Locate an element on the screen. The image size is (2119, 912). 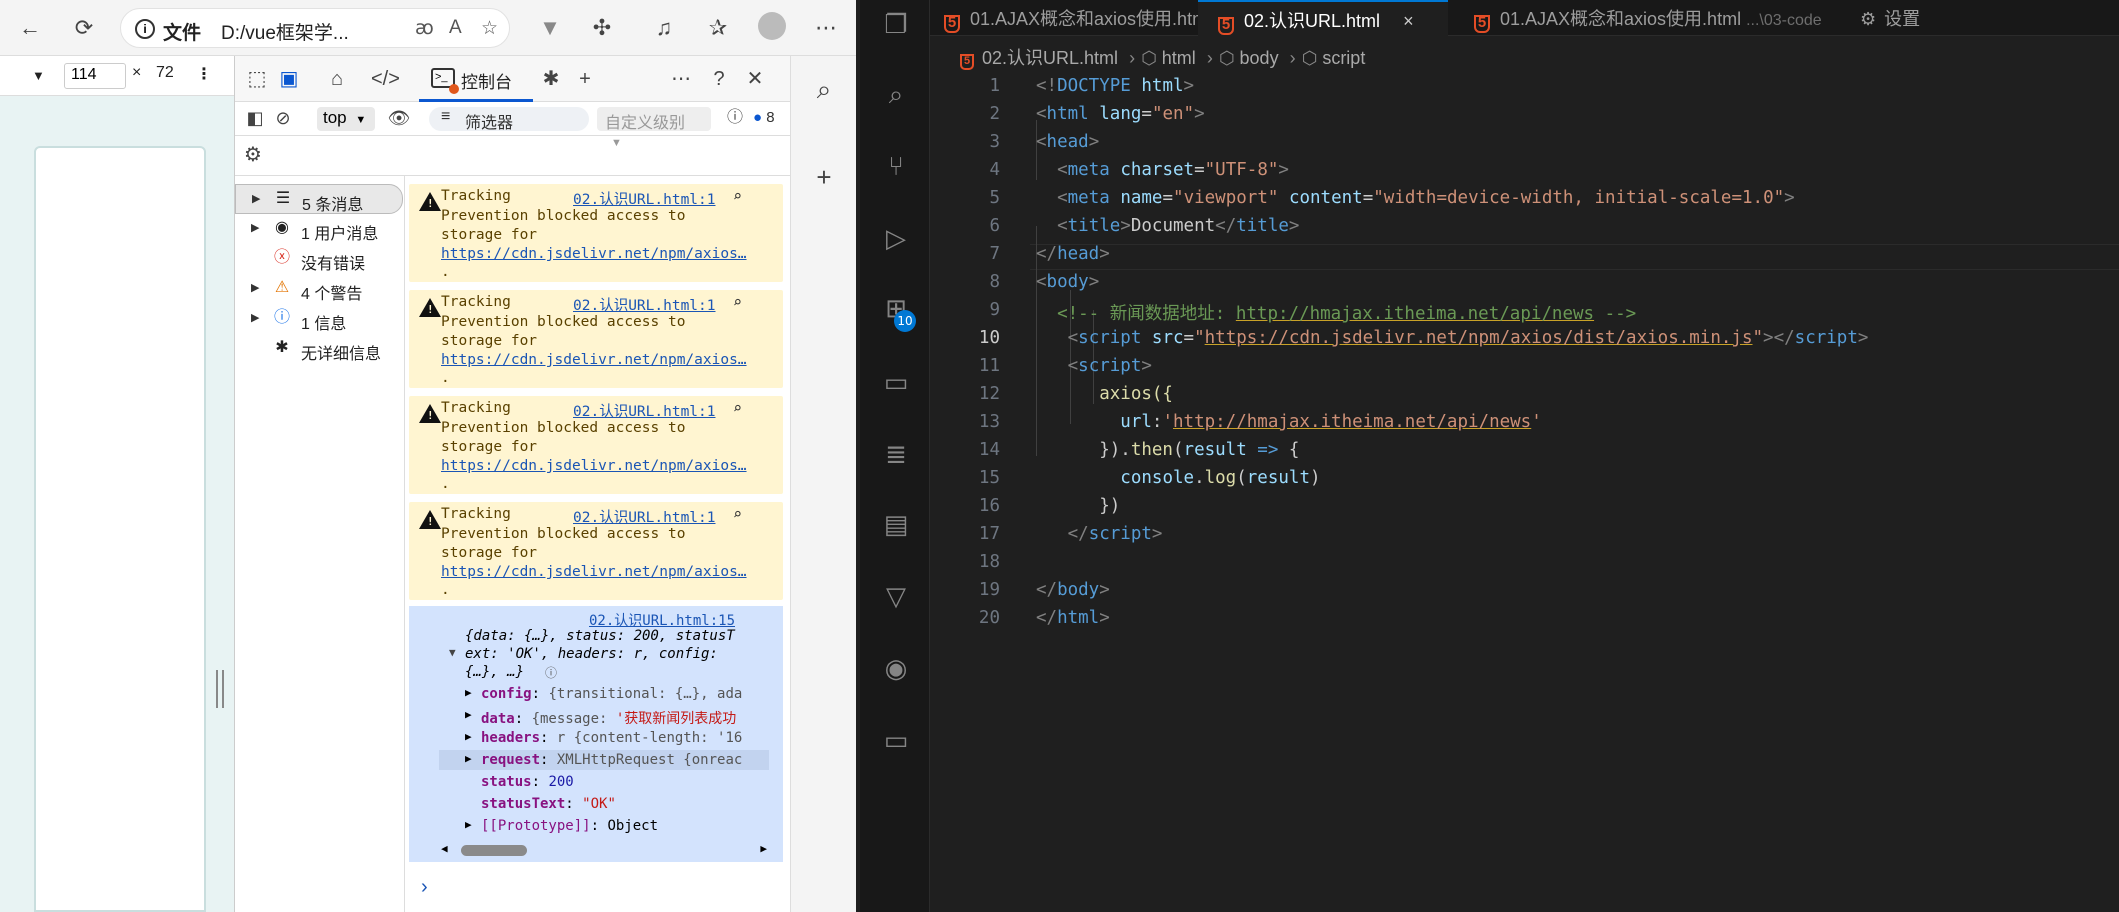
close-tab-icon: × is located at coordinates (1408, 21).